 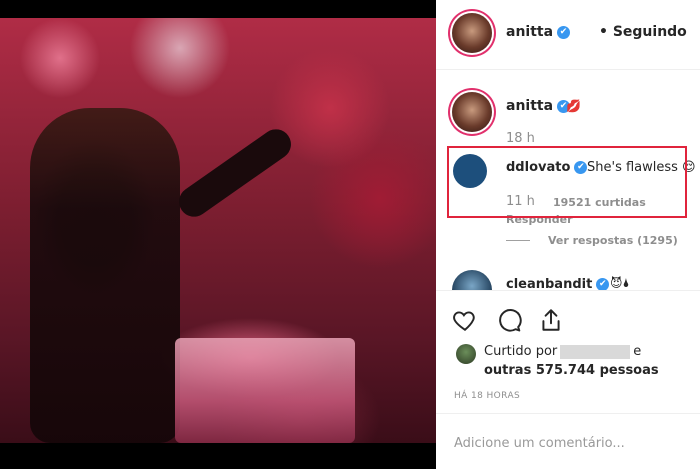 I want to click on comment-input, so click(x=569, y=443).